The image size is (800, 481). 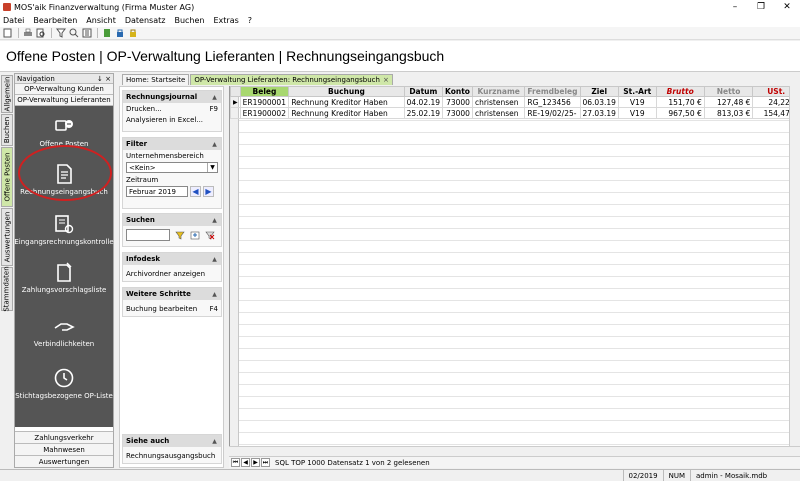 I want to click on new-document-icon, so click(x=7, y=33).